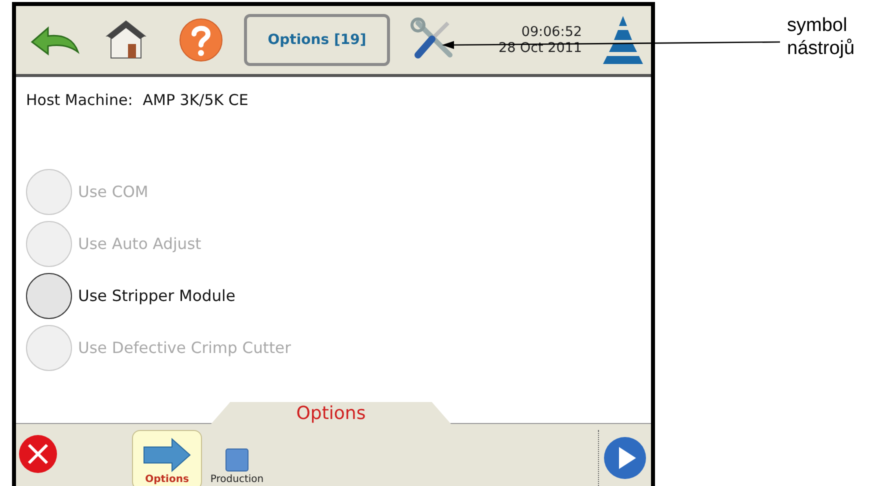 The width and height of the screenshot is (887, 486). Describe the element at coordinates (317, 40) in the screenshot. I see `options-title-button: Options [19]` at that location.